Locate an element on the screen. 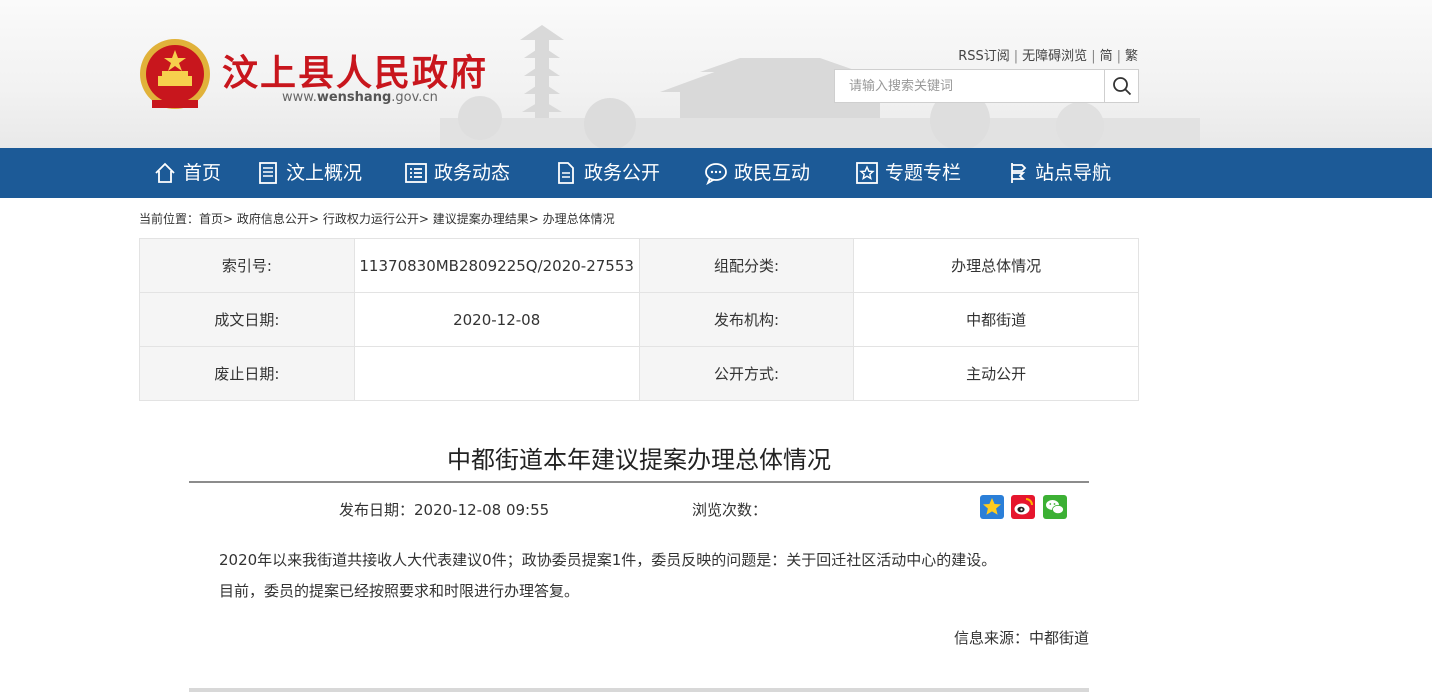  national-emblem-icon is located at coordinates (175, 74).